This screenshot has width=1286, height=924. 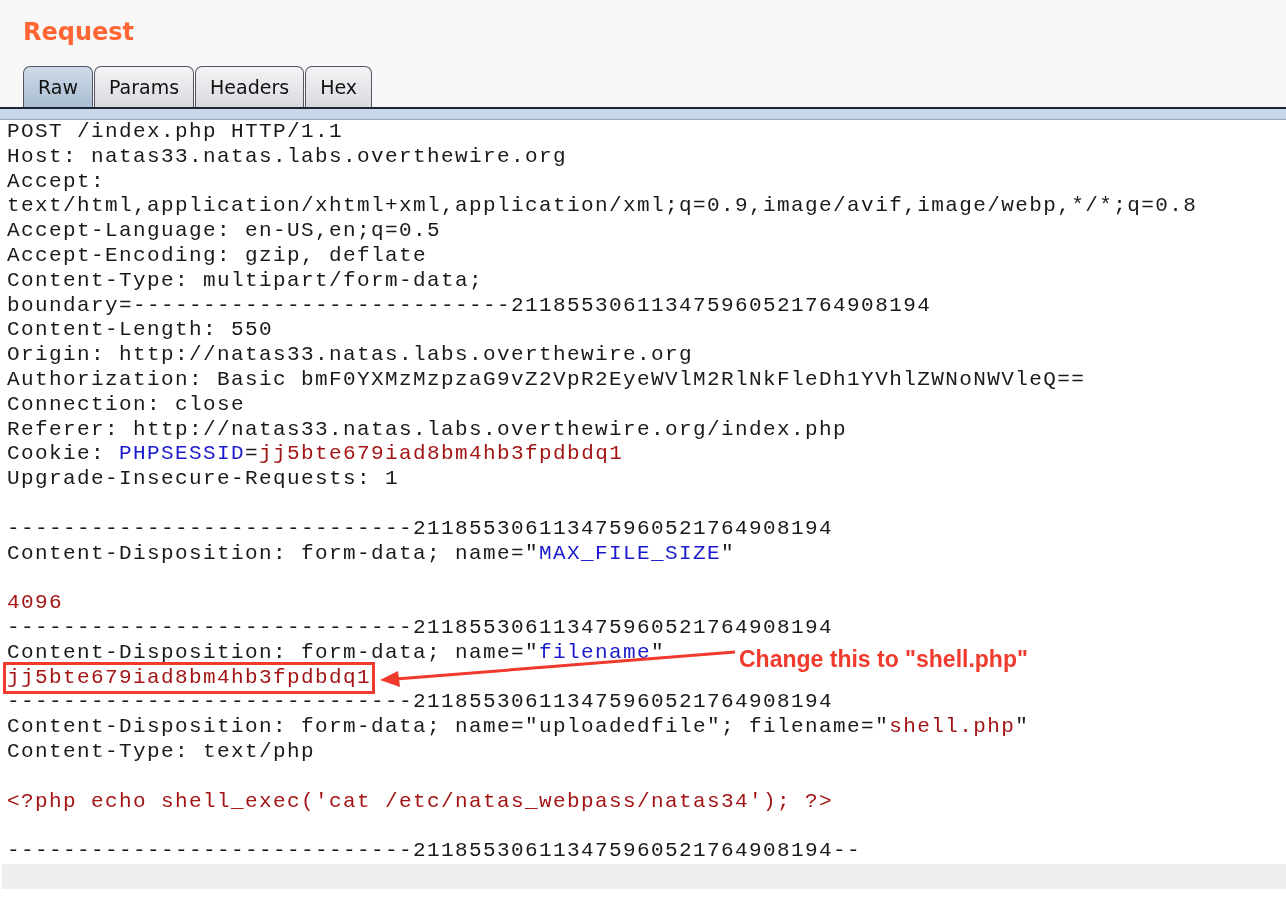 I want to click on tab: Raw, so click(x=58, y=86).